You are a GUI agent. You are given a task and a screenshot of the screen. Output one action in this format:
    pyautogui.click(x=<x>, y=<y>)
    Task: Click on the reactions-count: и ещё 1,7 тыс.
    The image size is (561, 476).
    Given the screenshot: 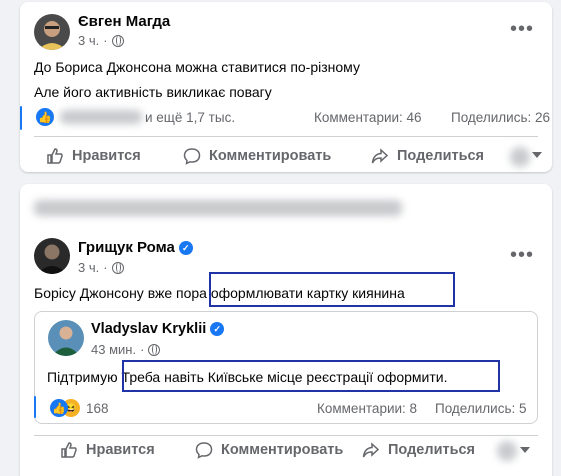 What is the action you would take?
    pyautogui.click(x=190, y=117)
    